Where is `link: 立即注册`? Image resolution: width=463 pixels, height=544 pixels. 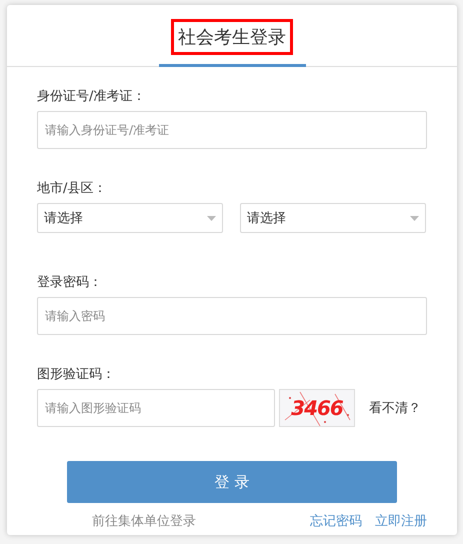 link: 立即注册 is located at coordinates (401, 521).